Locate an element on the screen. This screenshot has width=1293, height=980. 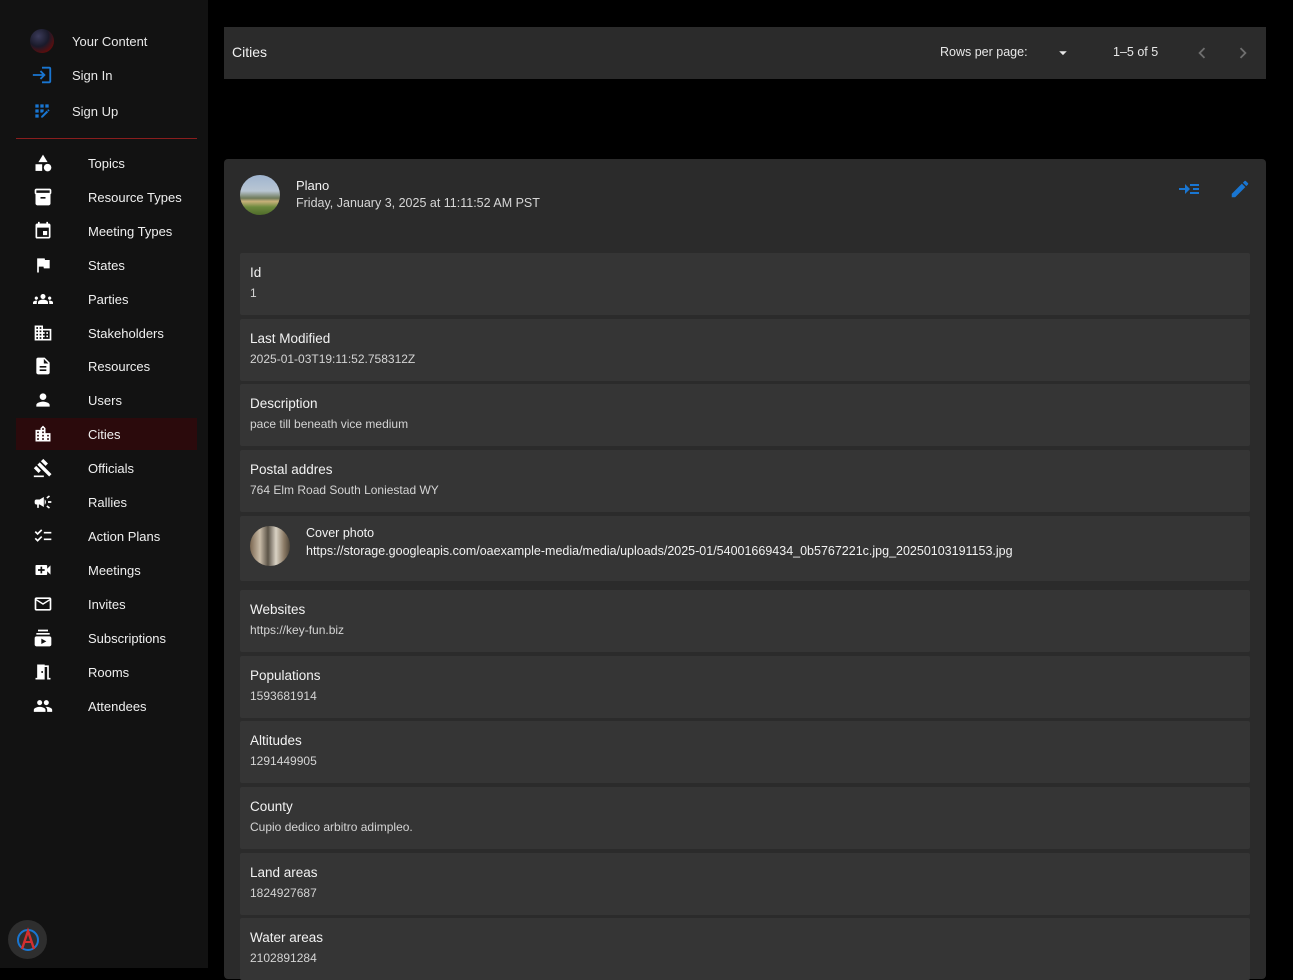
sidebar-item-label: States is located at coordinates (106, 265).